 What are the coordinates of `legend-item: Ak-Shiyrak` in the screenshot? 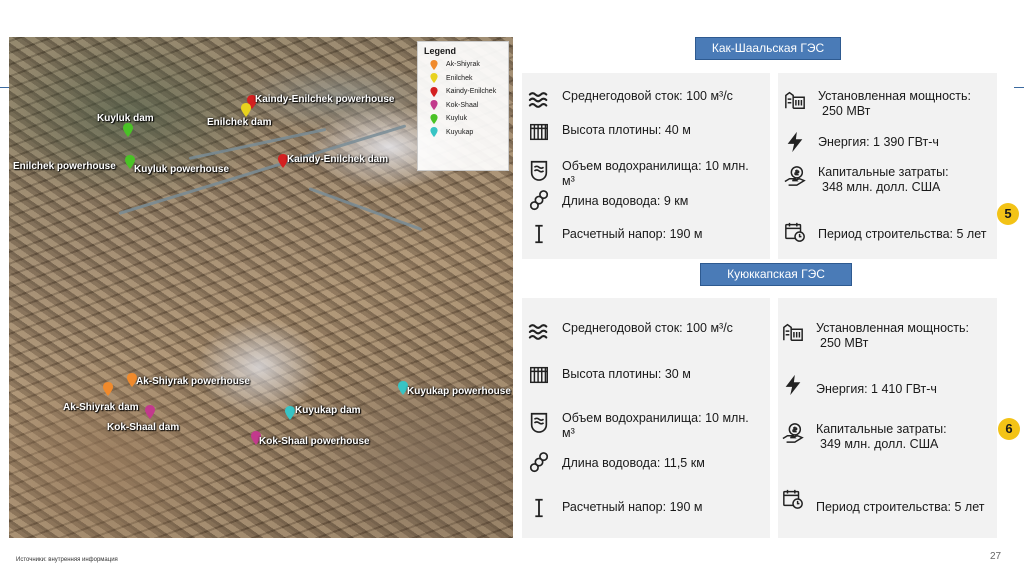 It's located at (463, 65).